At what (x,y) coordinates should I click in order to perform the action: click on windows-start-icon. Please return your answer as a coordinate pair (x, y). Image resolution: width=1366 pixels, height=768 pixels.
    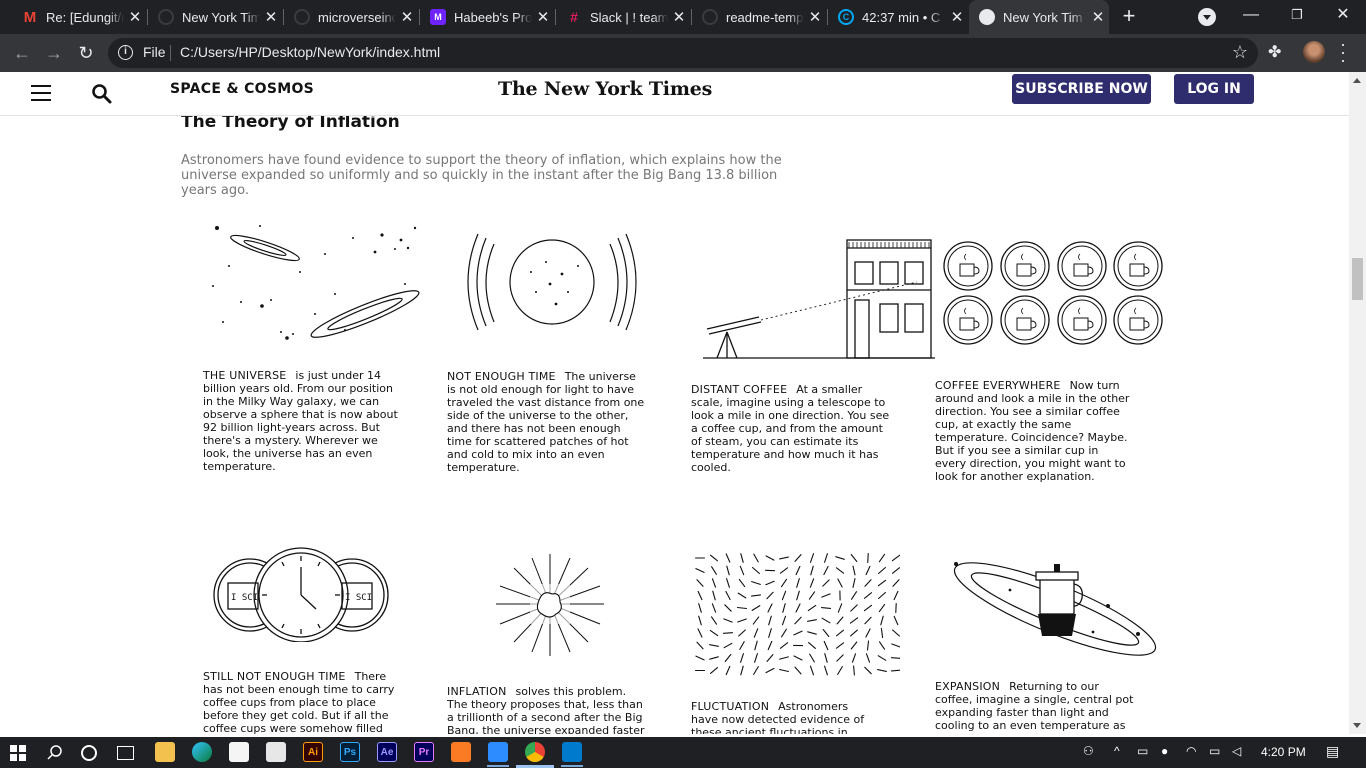
    Looking at the image, I should click on (18, 753).